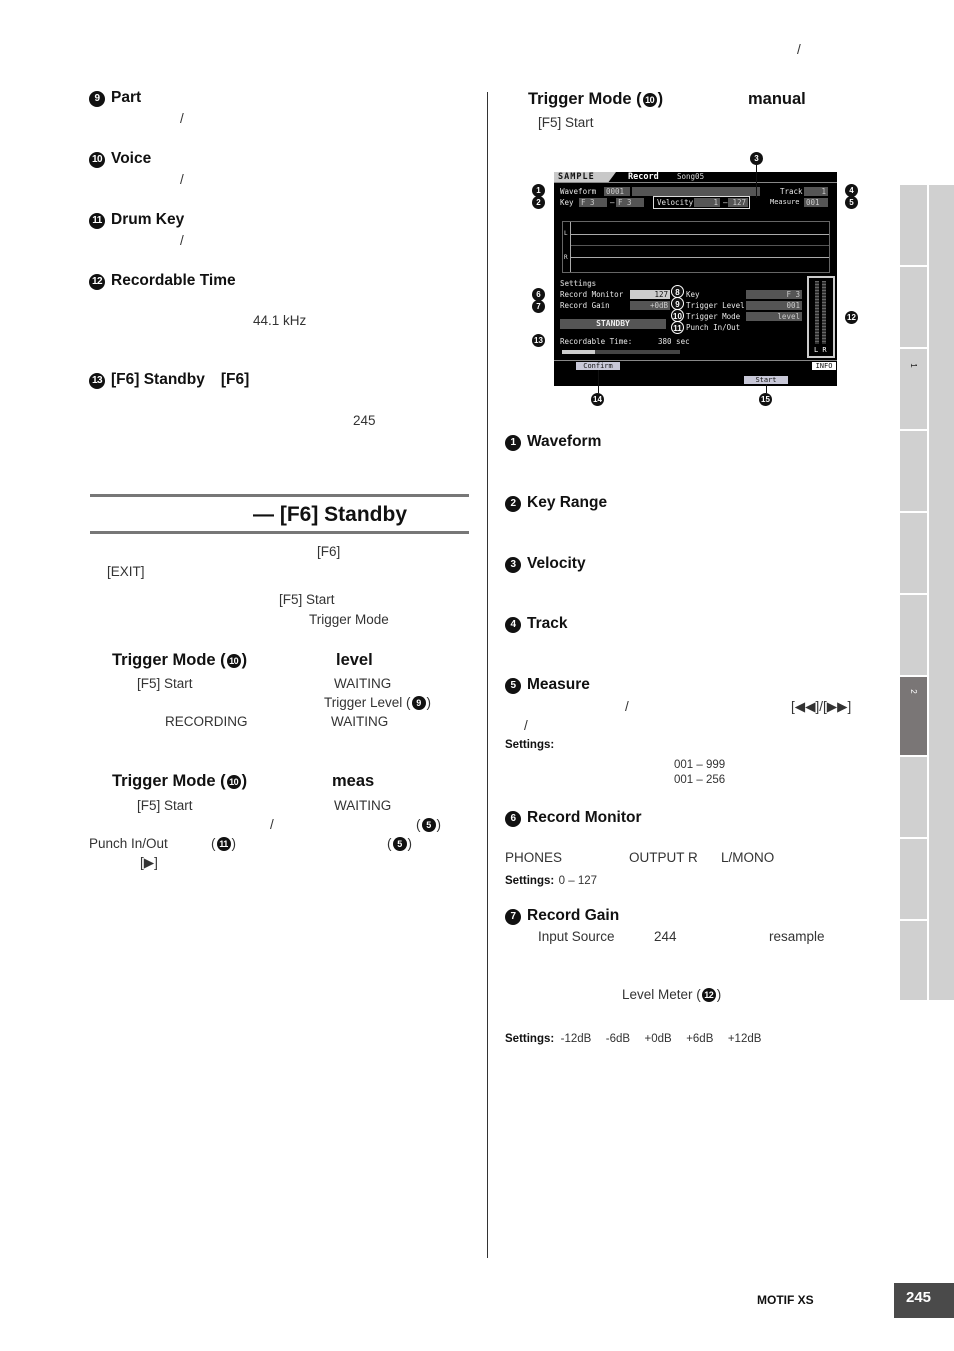  What do you see at coordinates (182, 240) in the screenshot?
I see `item-drumkey-body: /` at bounding box center [182, 240].